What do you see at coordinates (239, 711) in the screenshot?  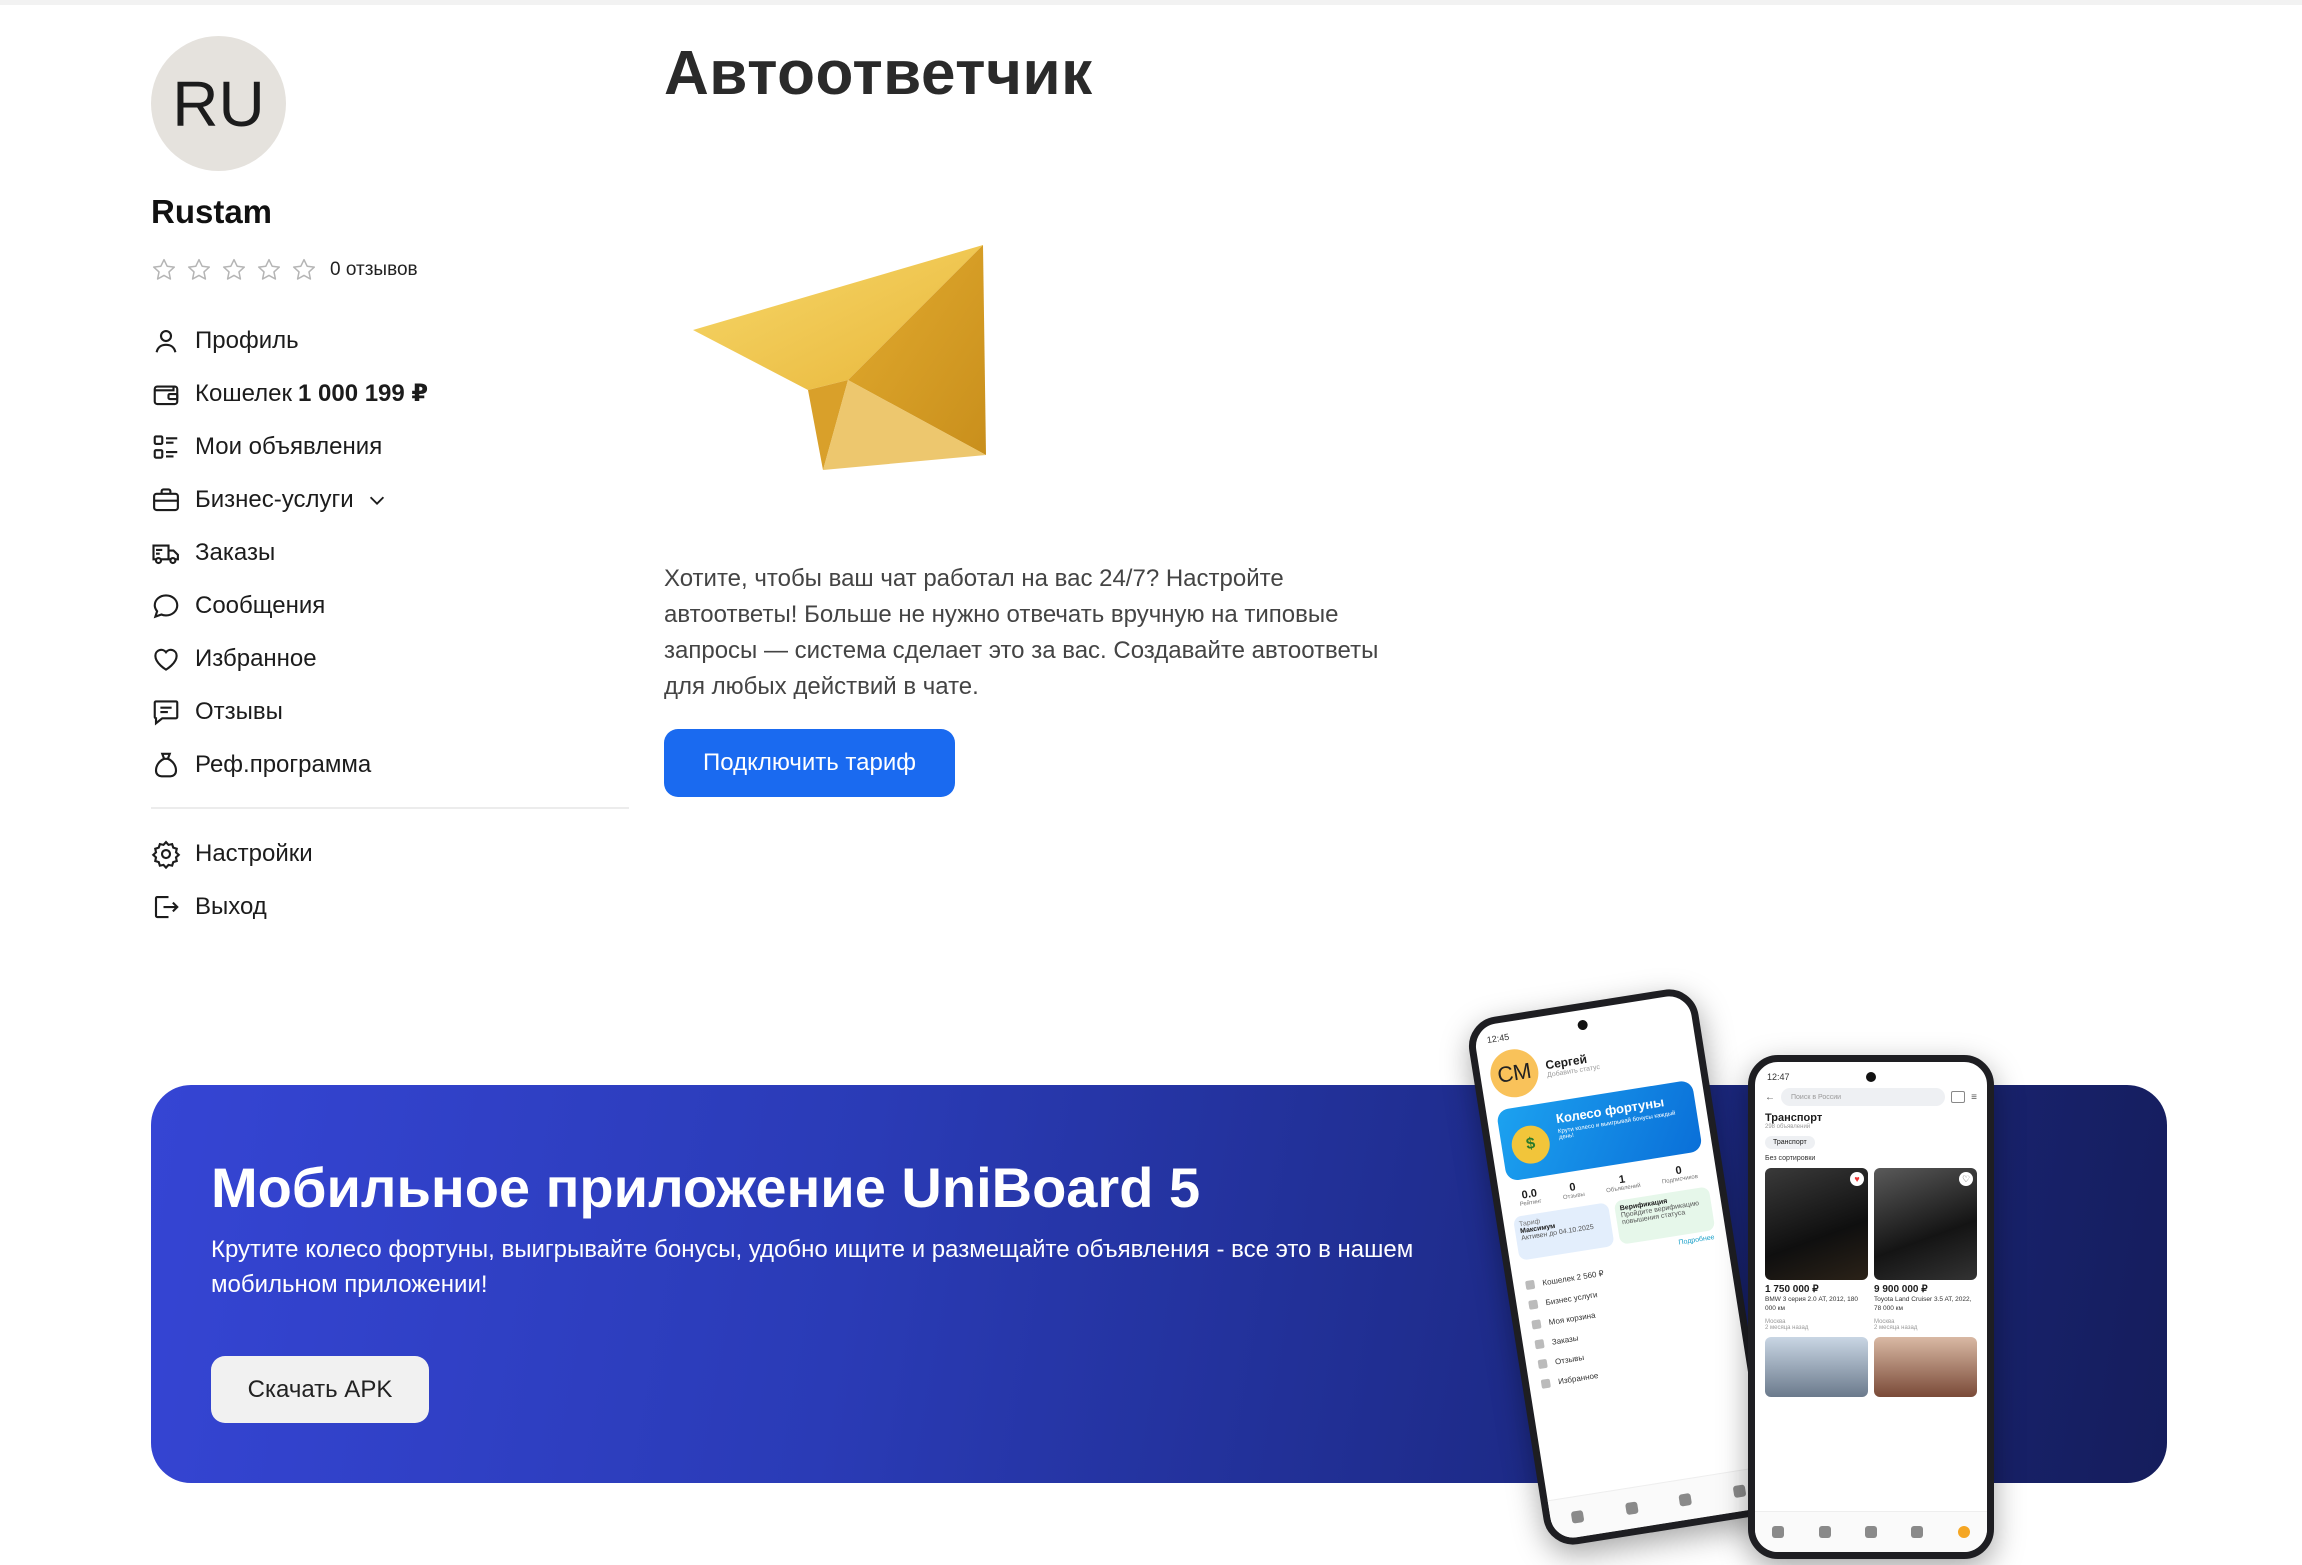 I see `sidebar-item-label: Отзывы` at bounding box center [239, 711].